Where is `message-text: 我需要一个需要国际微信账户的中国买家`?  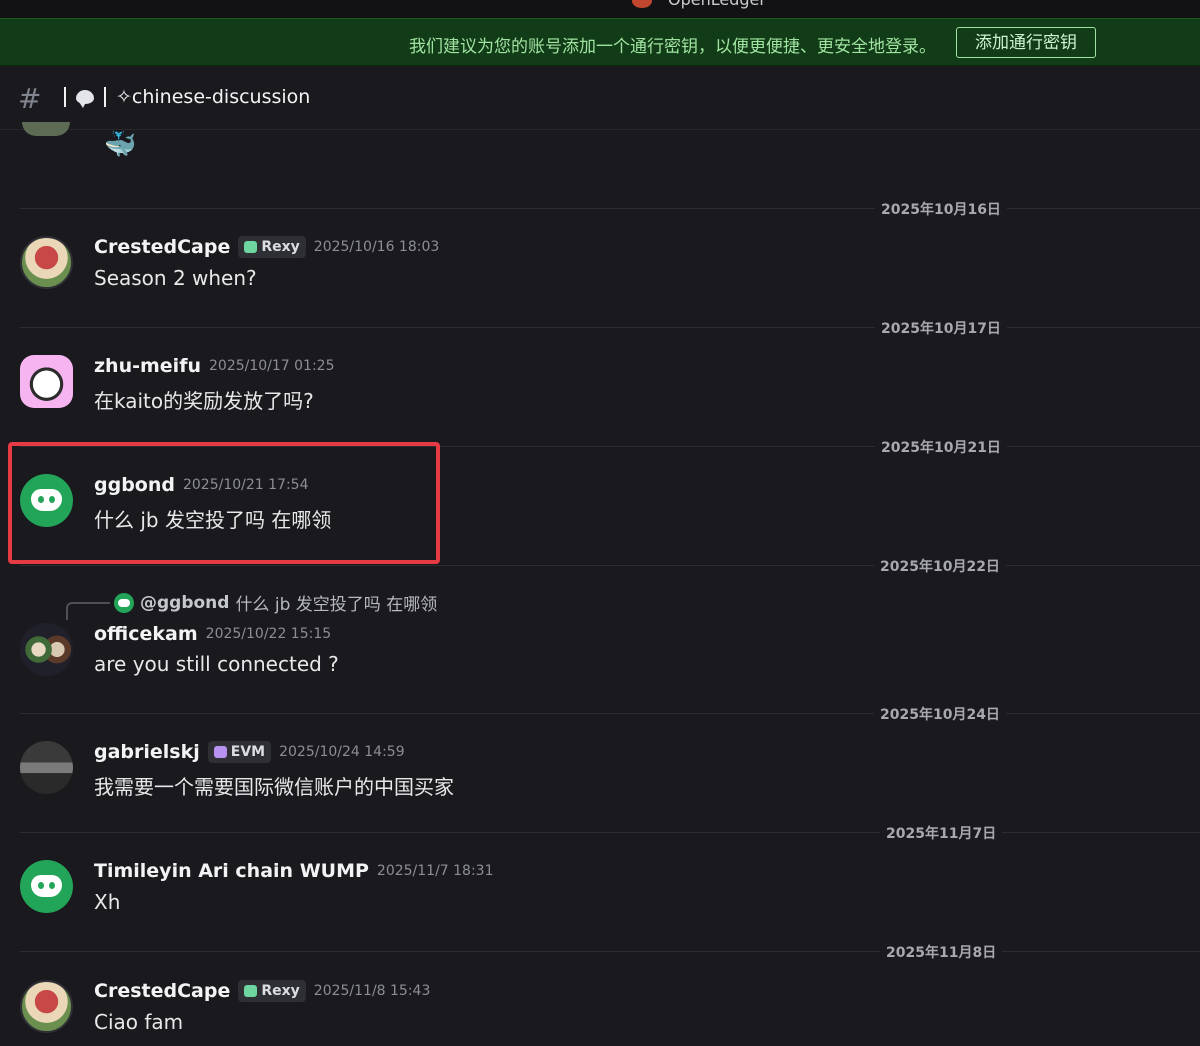
message-text: 我需要一个需要国际微信账户的中国买家 is located at coordinates (274, 787).